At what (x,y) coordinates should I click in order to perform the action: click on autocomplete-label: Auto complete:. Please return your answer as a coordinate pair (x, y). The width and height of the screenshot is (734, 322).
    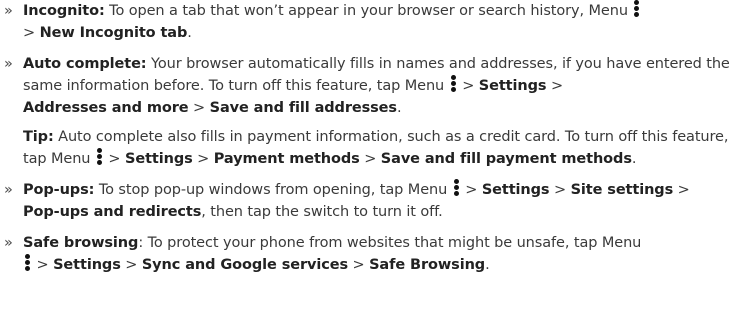
    Looking at the image, I should click on (85, 64).